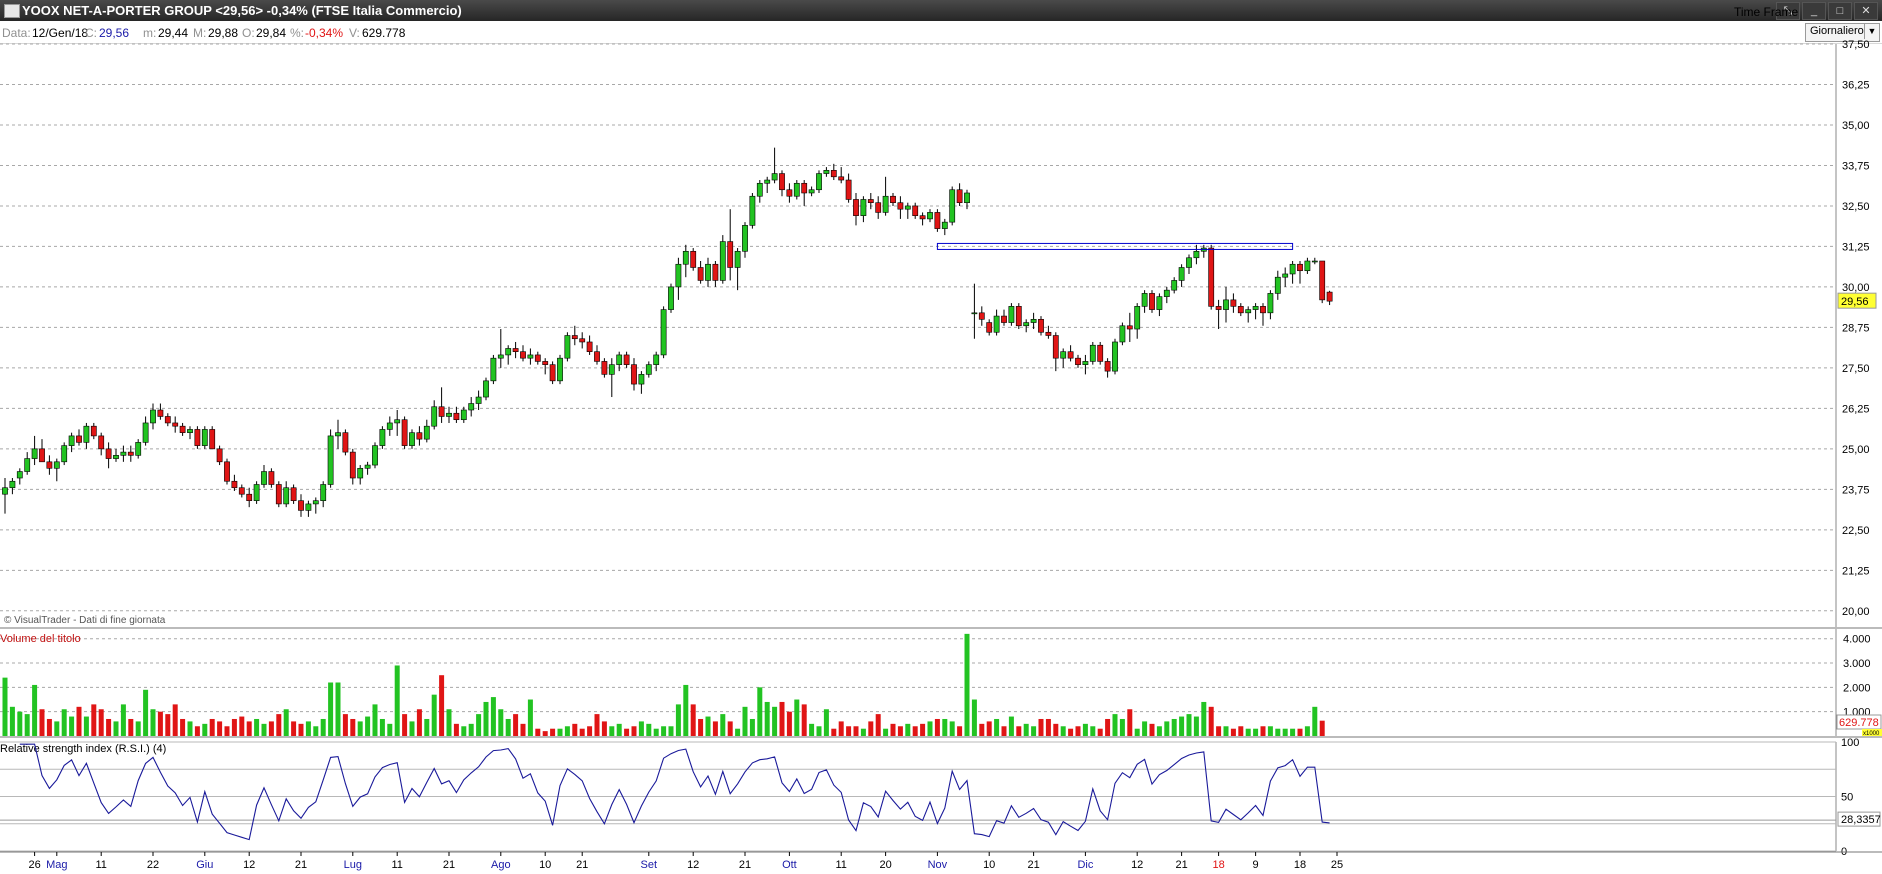  I want to click on rsi-last-label: 28,3357, so click(1861, 820).